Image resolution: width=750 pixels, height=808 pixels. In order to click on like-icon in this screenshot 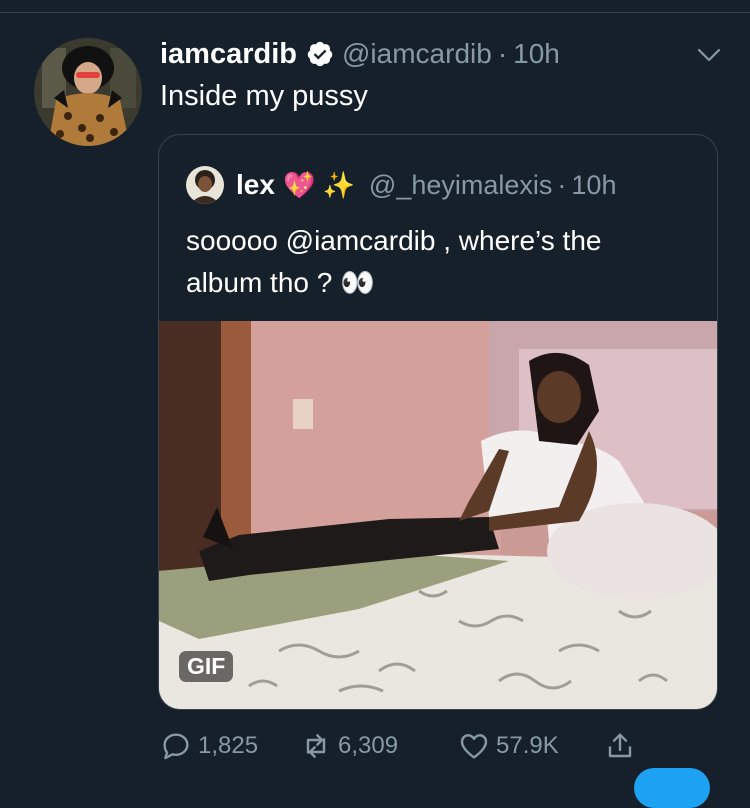, I will do `click(474, 746)`.